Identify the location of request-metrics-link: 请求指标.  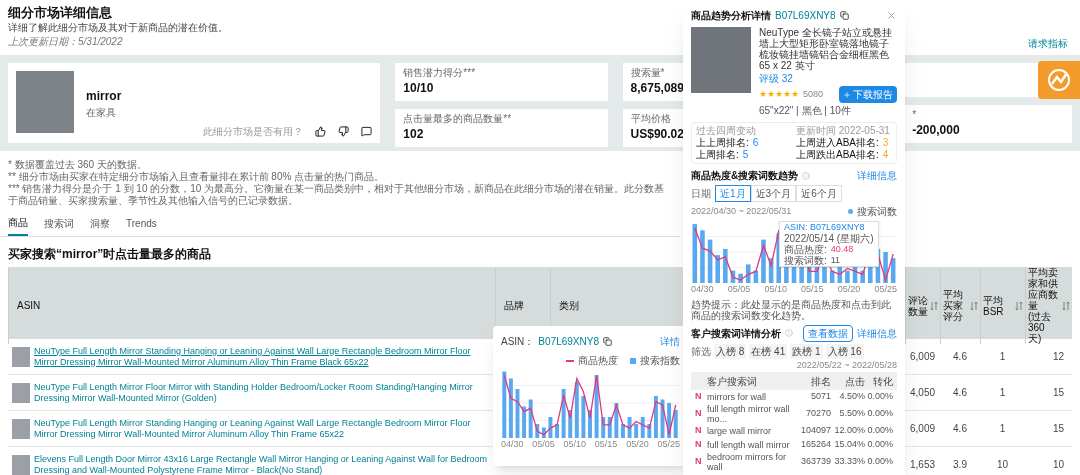
(1048, 43).